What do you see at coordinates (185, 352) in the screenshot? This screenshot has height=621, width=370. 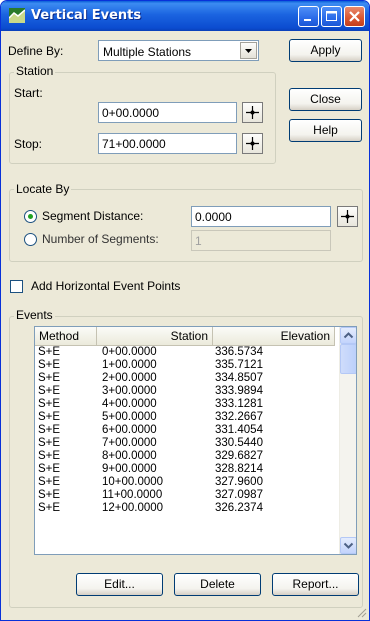 I see `table-row: S+E 0+00.0000 336.5734` at bounding box center [185, 352].